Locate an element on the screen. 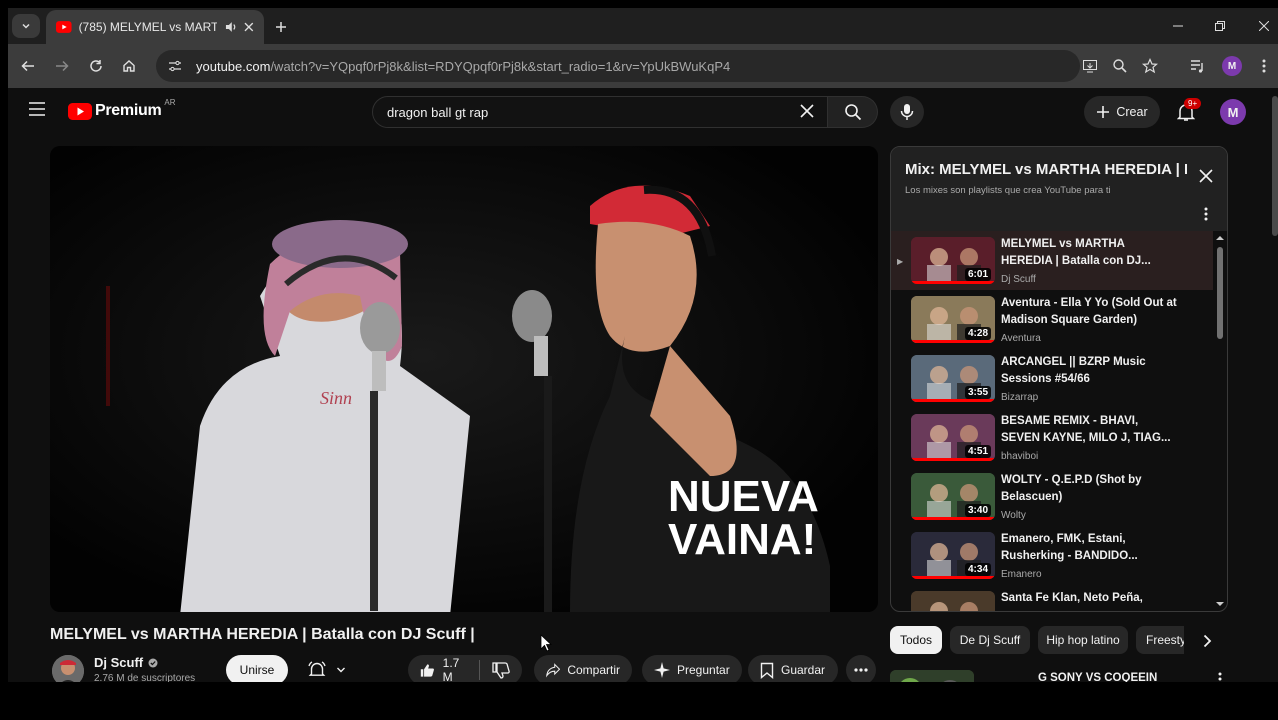 Image resolution: width=1278 pixels, height=720 pixels. dislike-button is located at coordinates (501, 670).